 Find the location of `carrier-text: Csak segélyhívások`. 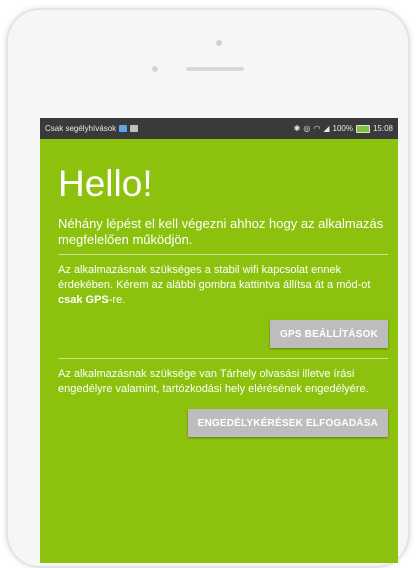

carrier-text: Csak segélyhívások is located at coordinates (81, 128).